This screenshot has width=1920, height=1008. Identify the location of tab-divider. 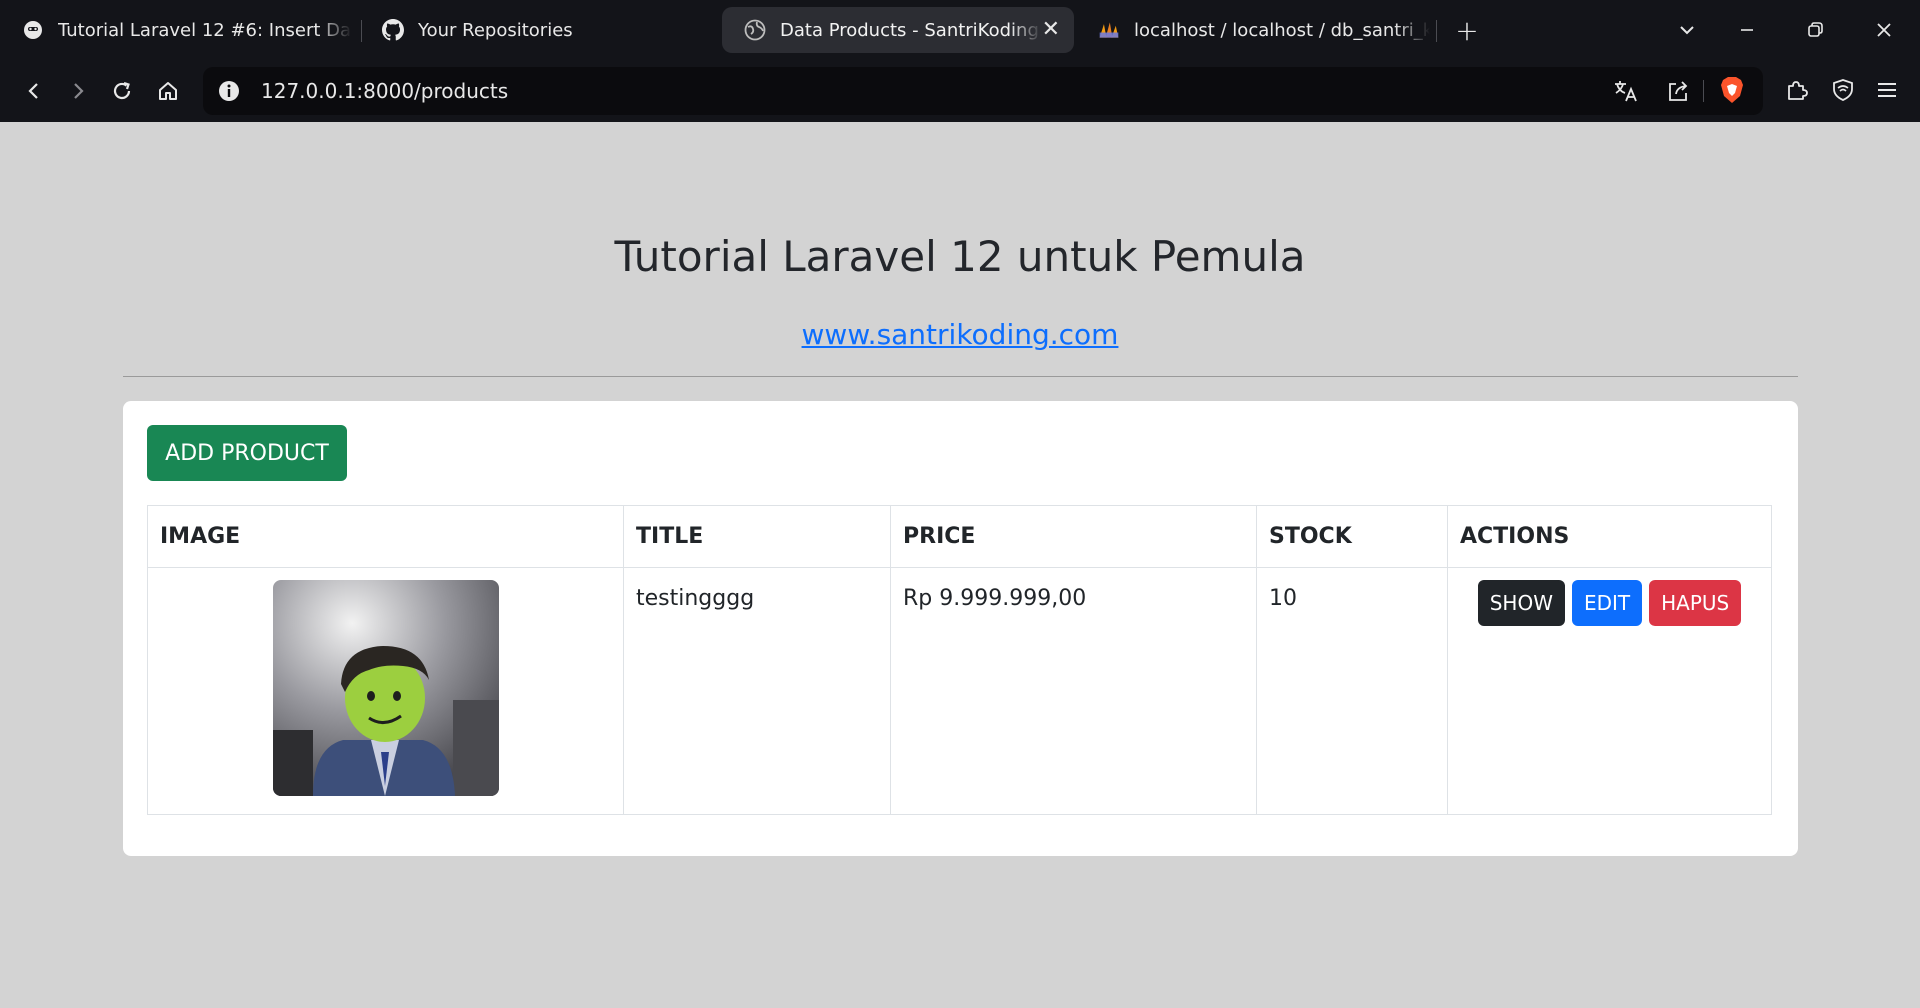
(1436, 31).